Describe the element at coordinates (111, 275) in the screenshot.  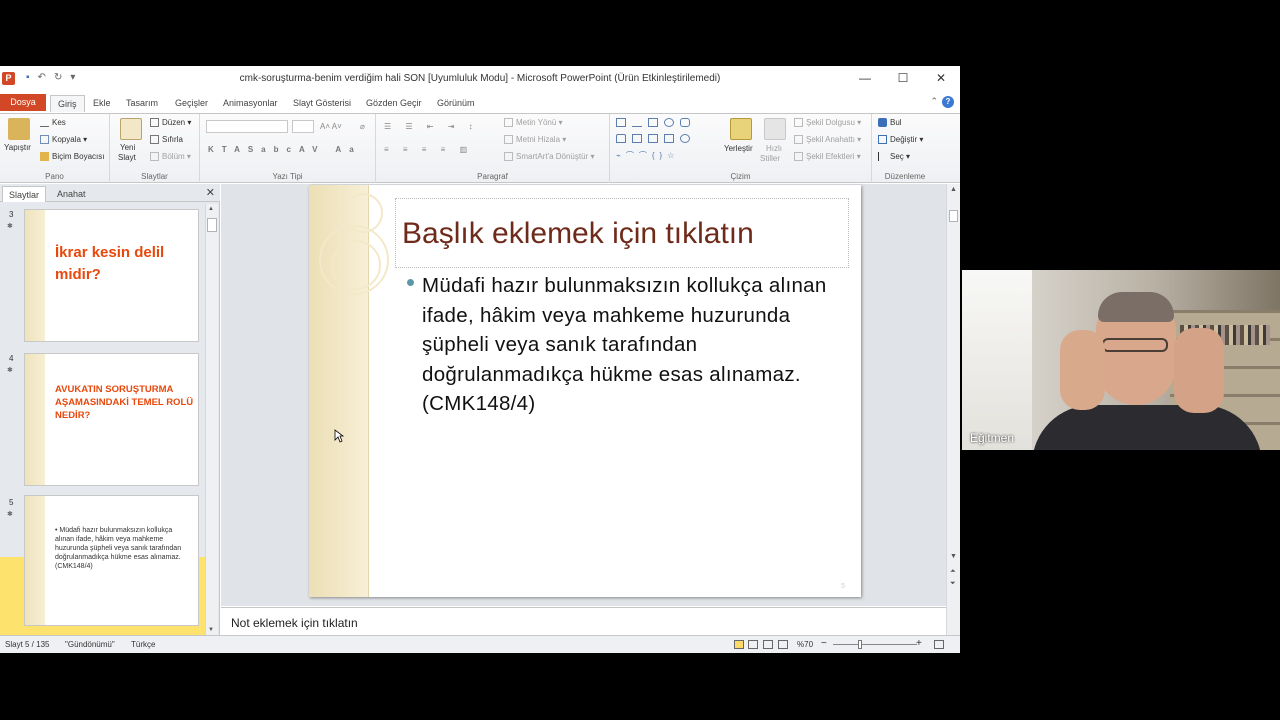
I see `slide-thumbnail-3: İkrar kesin delil midir?` at that location.